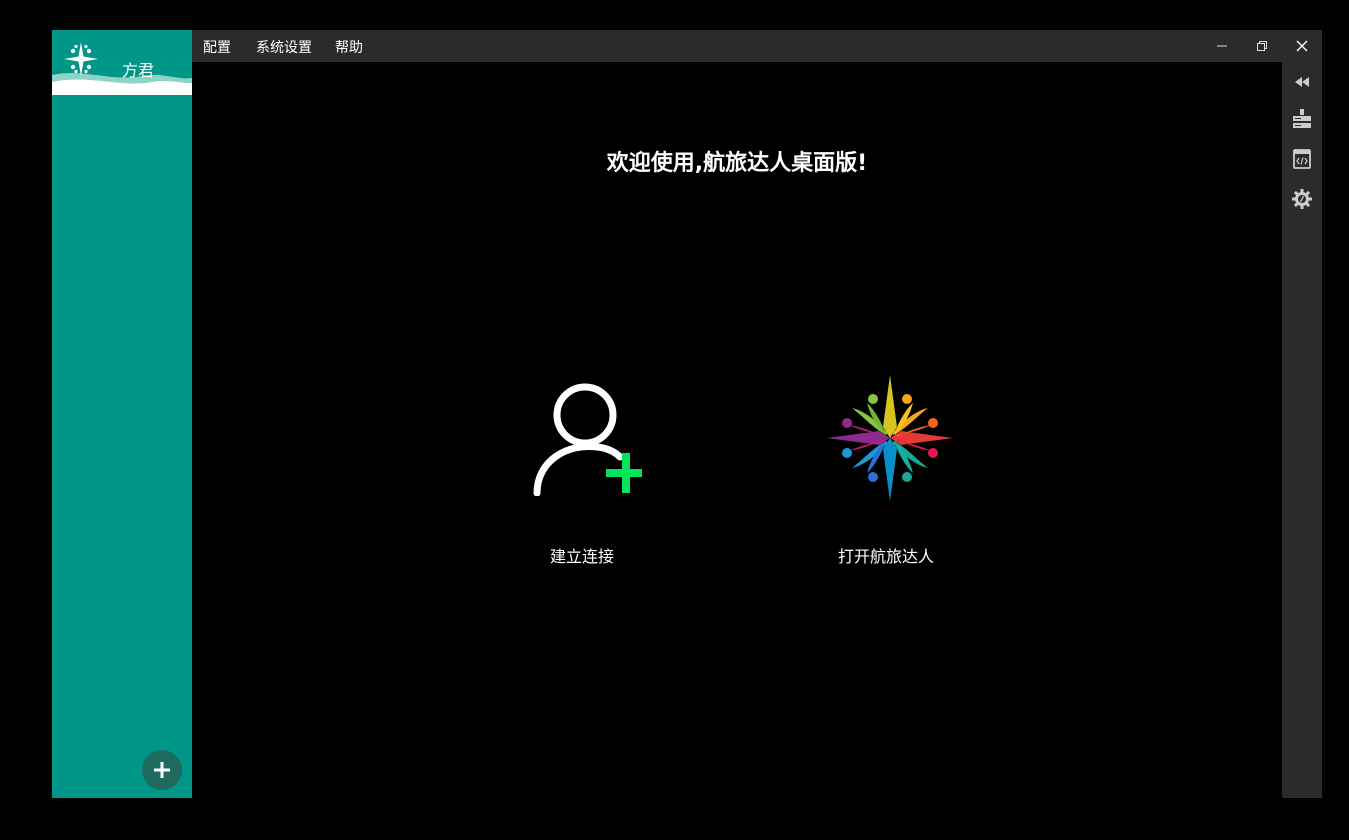  What do you see at coordinates (890, 438) in the screenshot?
I see `compass-logo-icon` at bounding box center [890, 438].